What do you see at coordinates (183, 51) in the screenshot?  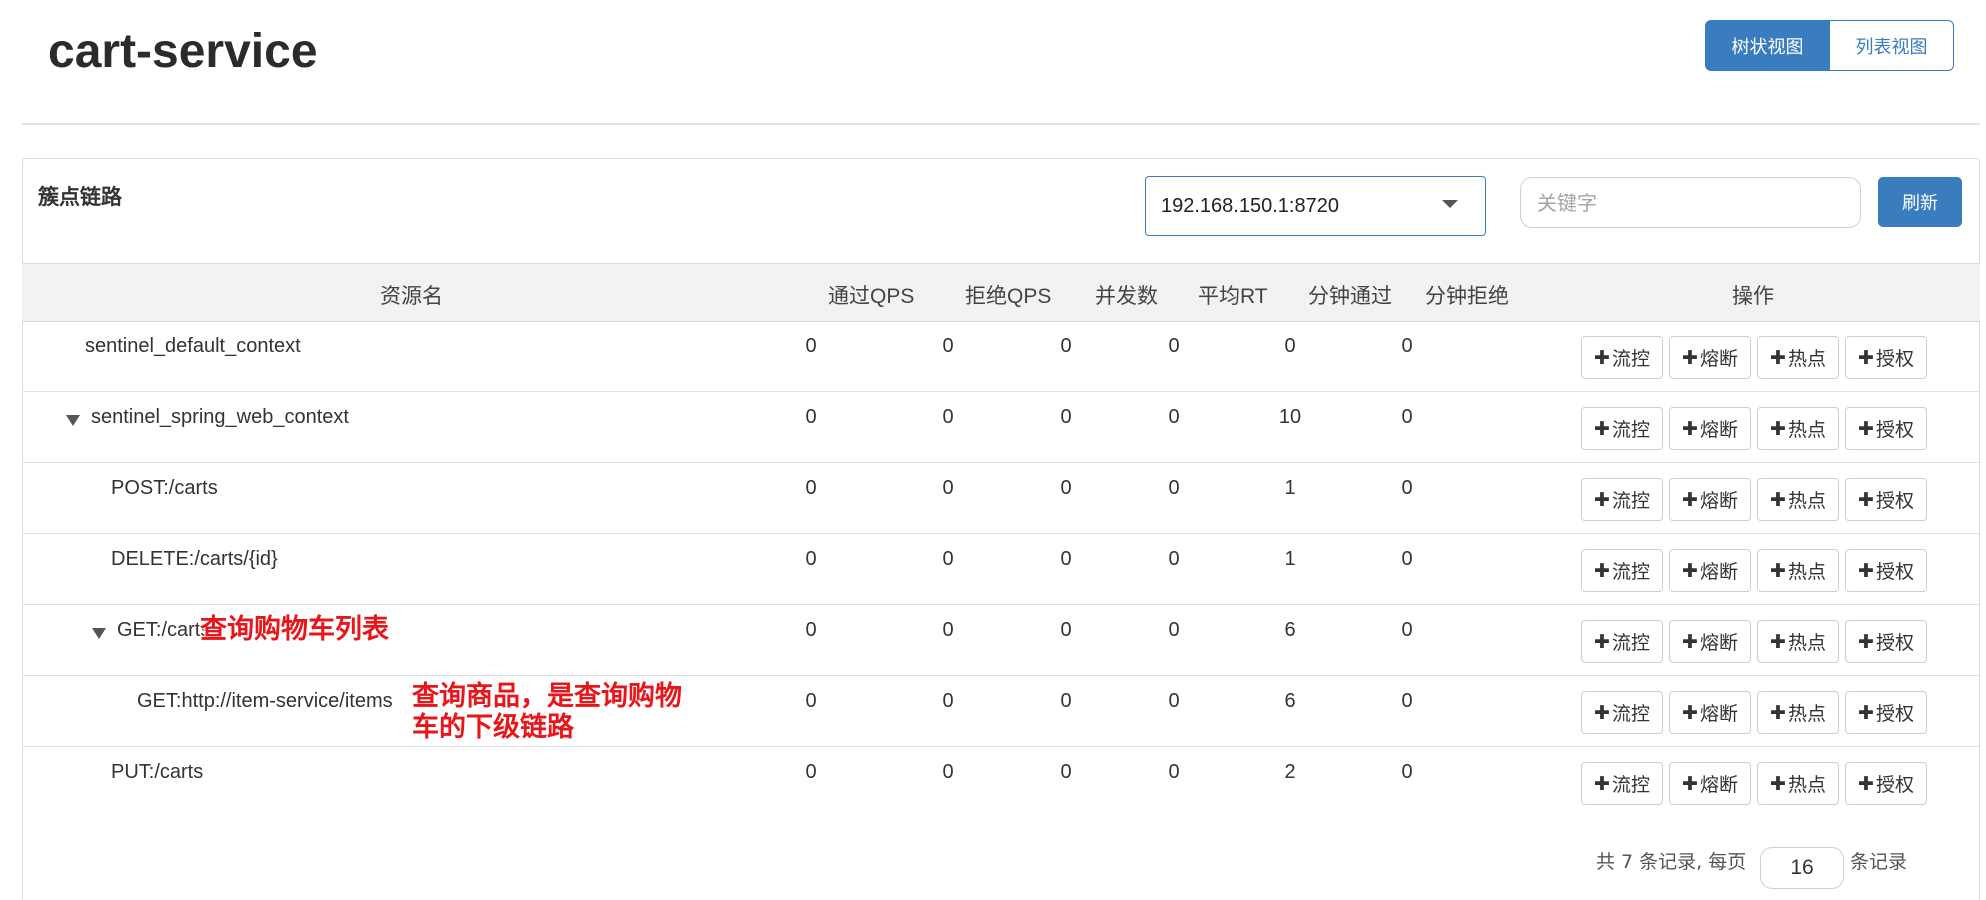 I see `page-title: cart-service` at bounding box center [183, 51].